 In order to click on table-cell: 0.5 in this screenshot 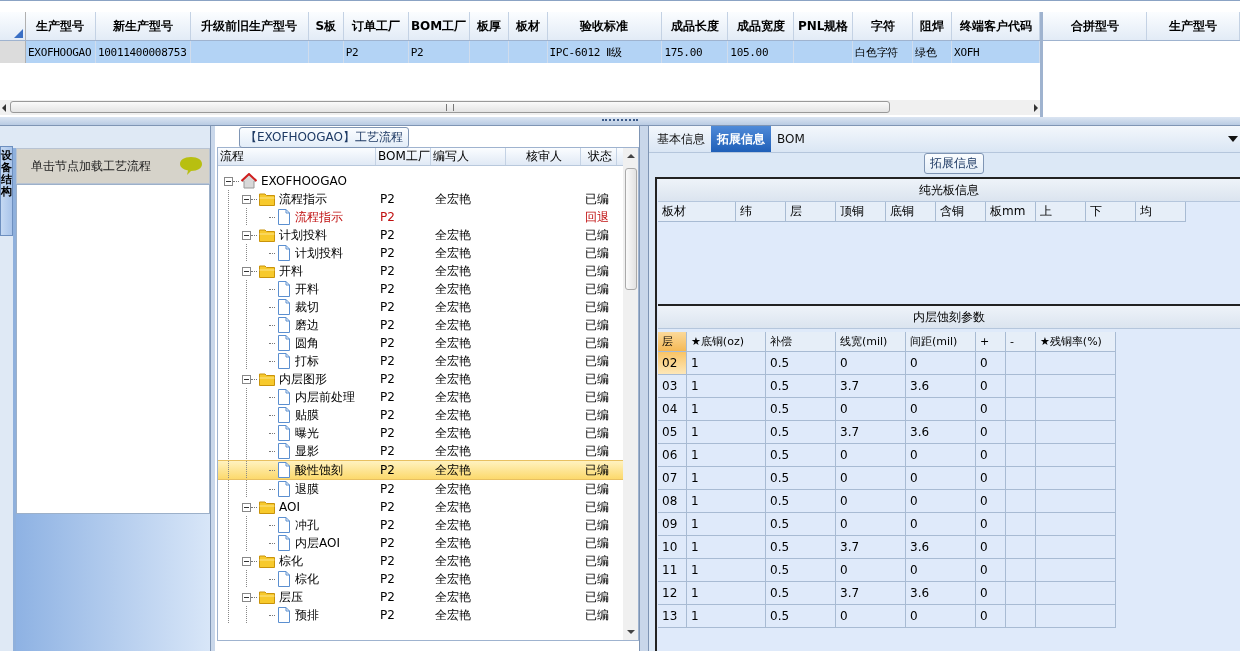, I will do `click(801, 432)`.